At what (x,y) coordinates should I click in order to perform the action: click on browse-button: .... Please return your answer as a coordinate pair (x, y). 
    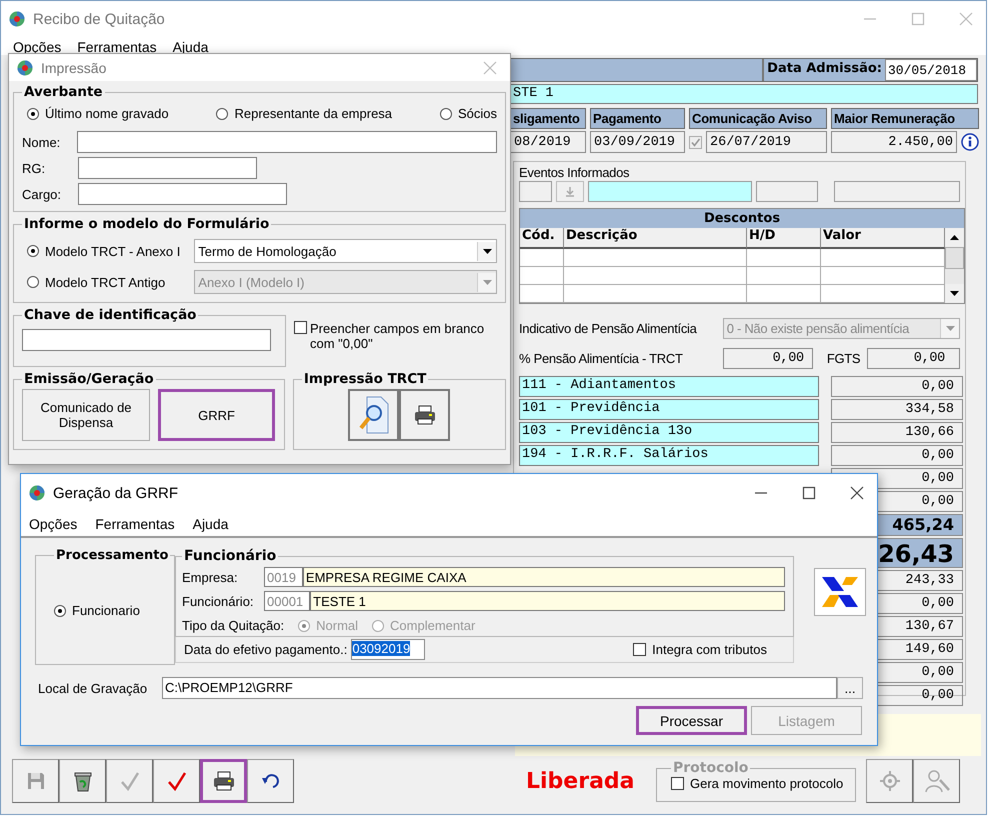
    Looking at the image, I should click on (850, 688).